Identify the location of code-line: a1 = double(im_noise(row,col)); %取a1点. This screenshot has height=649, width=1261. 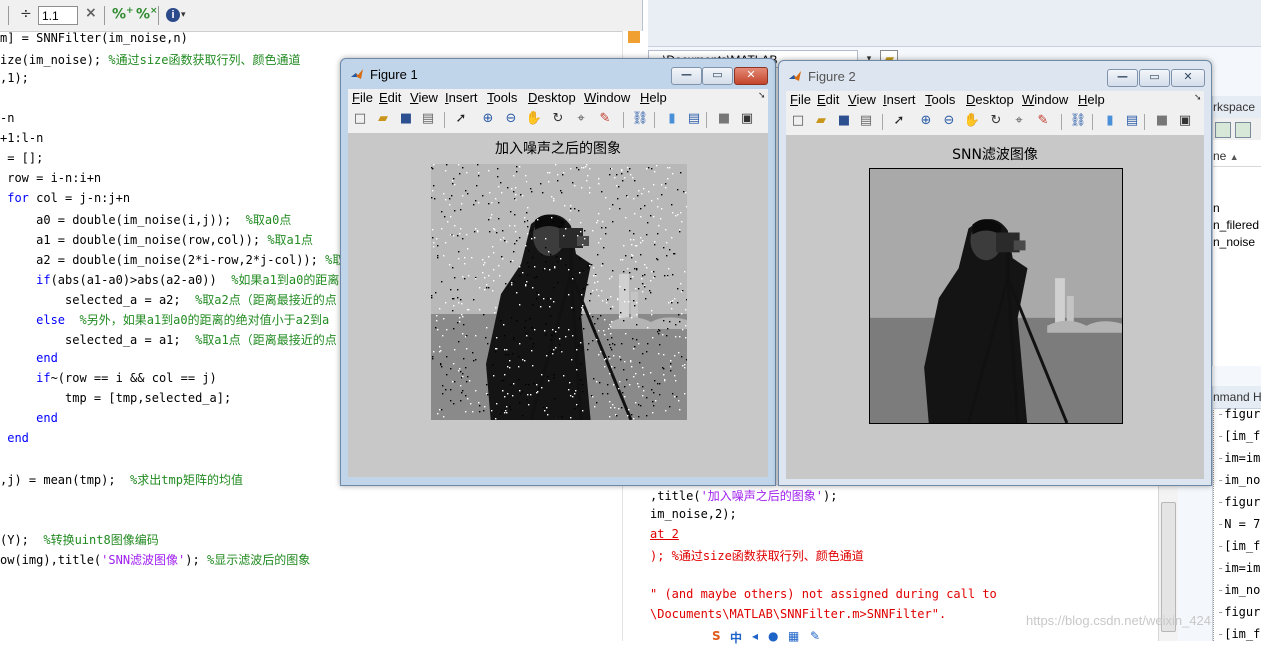
(156, 241).